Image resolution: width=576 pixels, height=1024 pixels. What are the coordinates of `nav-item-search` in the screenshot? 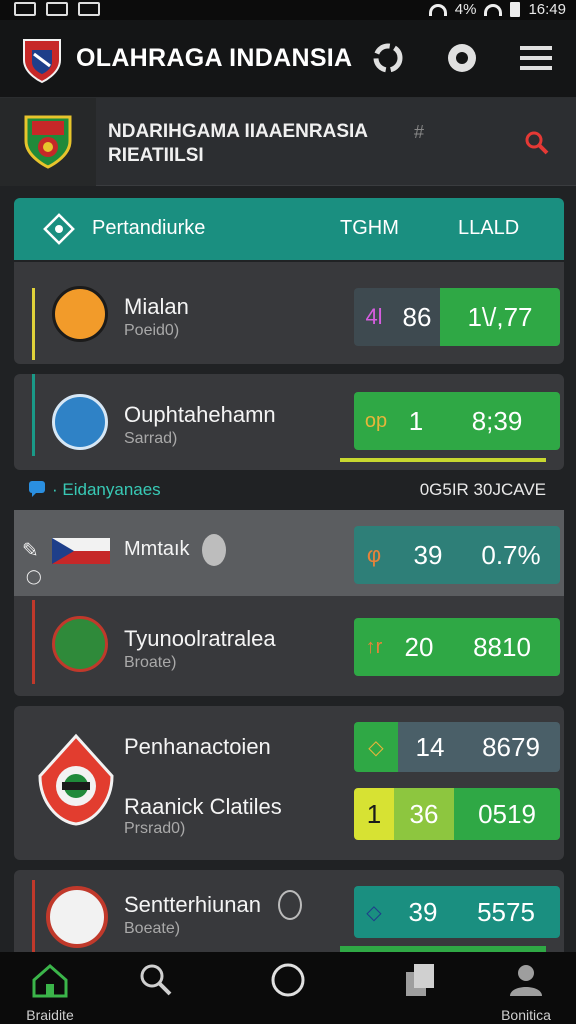 It's located at (156, 982).